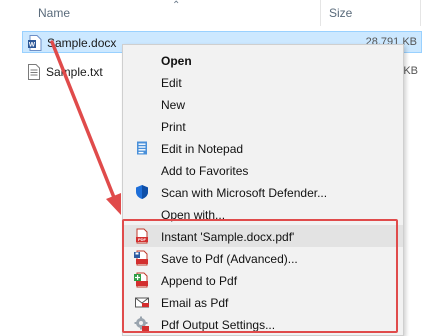  I want to click on menu-item-label: Add to Favorites, so click(205, 171).